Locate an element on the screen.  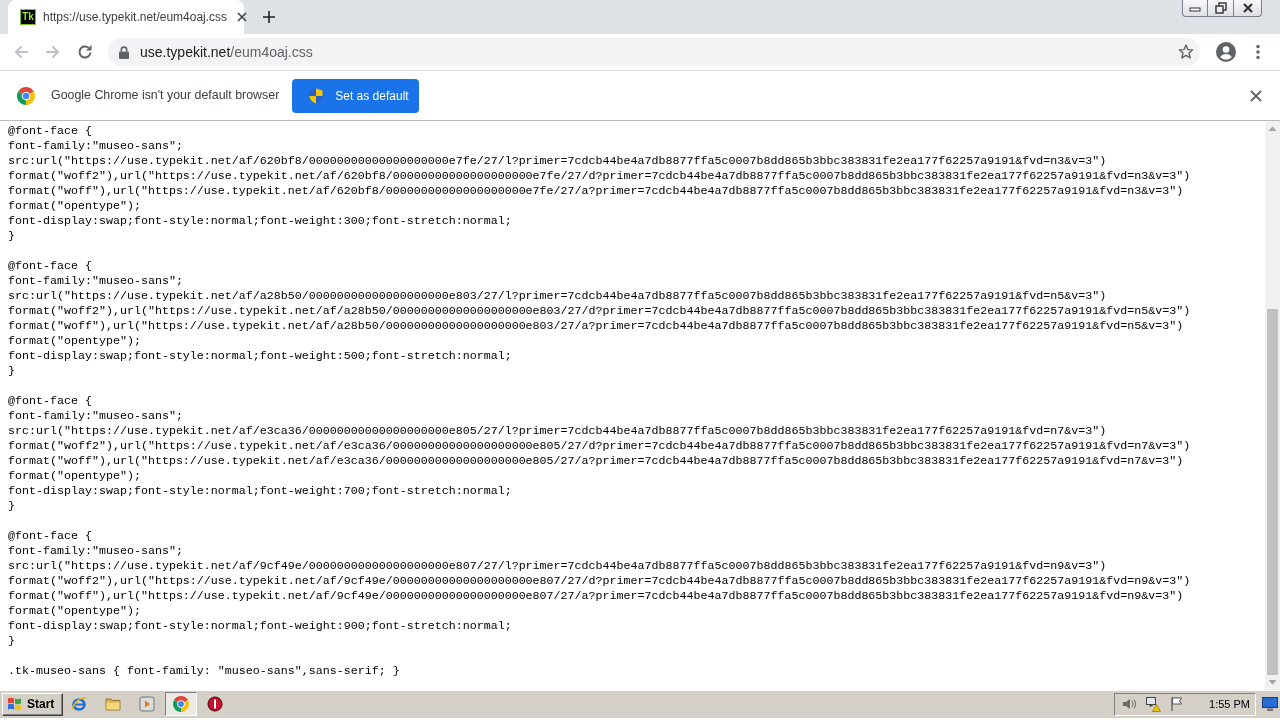
taskbar-button is located at coordinates (181, 704).